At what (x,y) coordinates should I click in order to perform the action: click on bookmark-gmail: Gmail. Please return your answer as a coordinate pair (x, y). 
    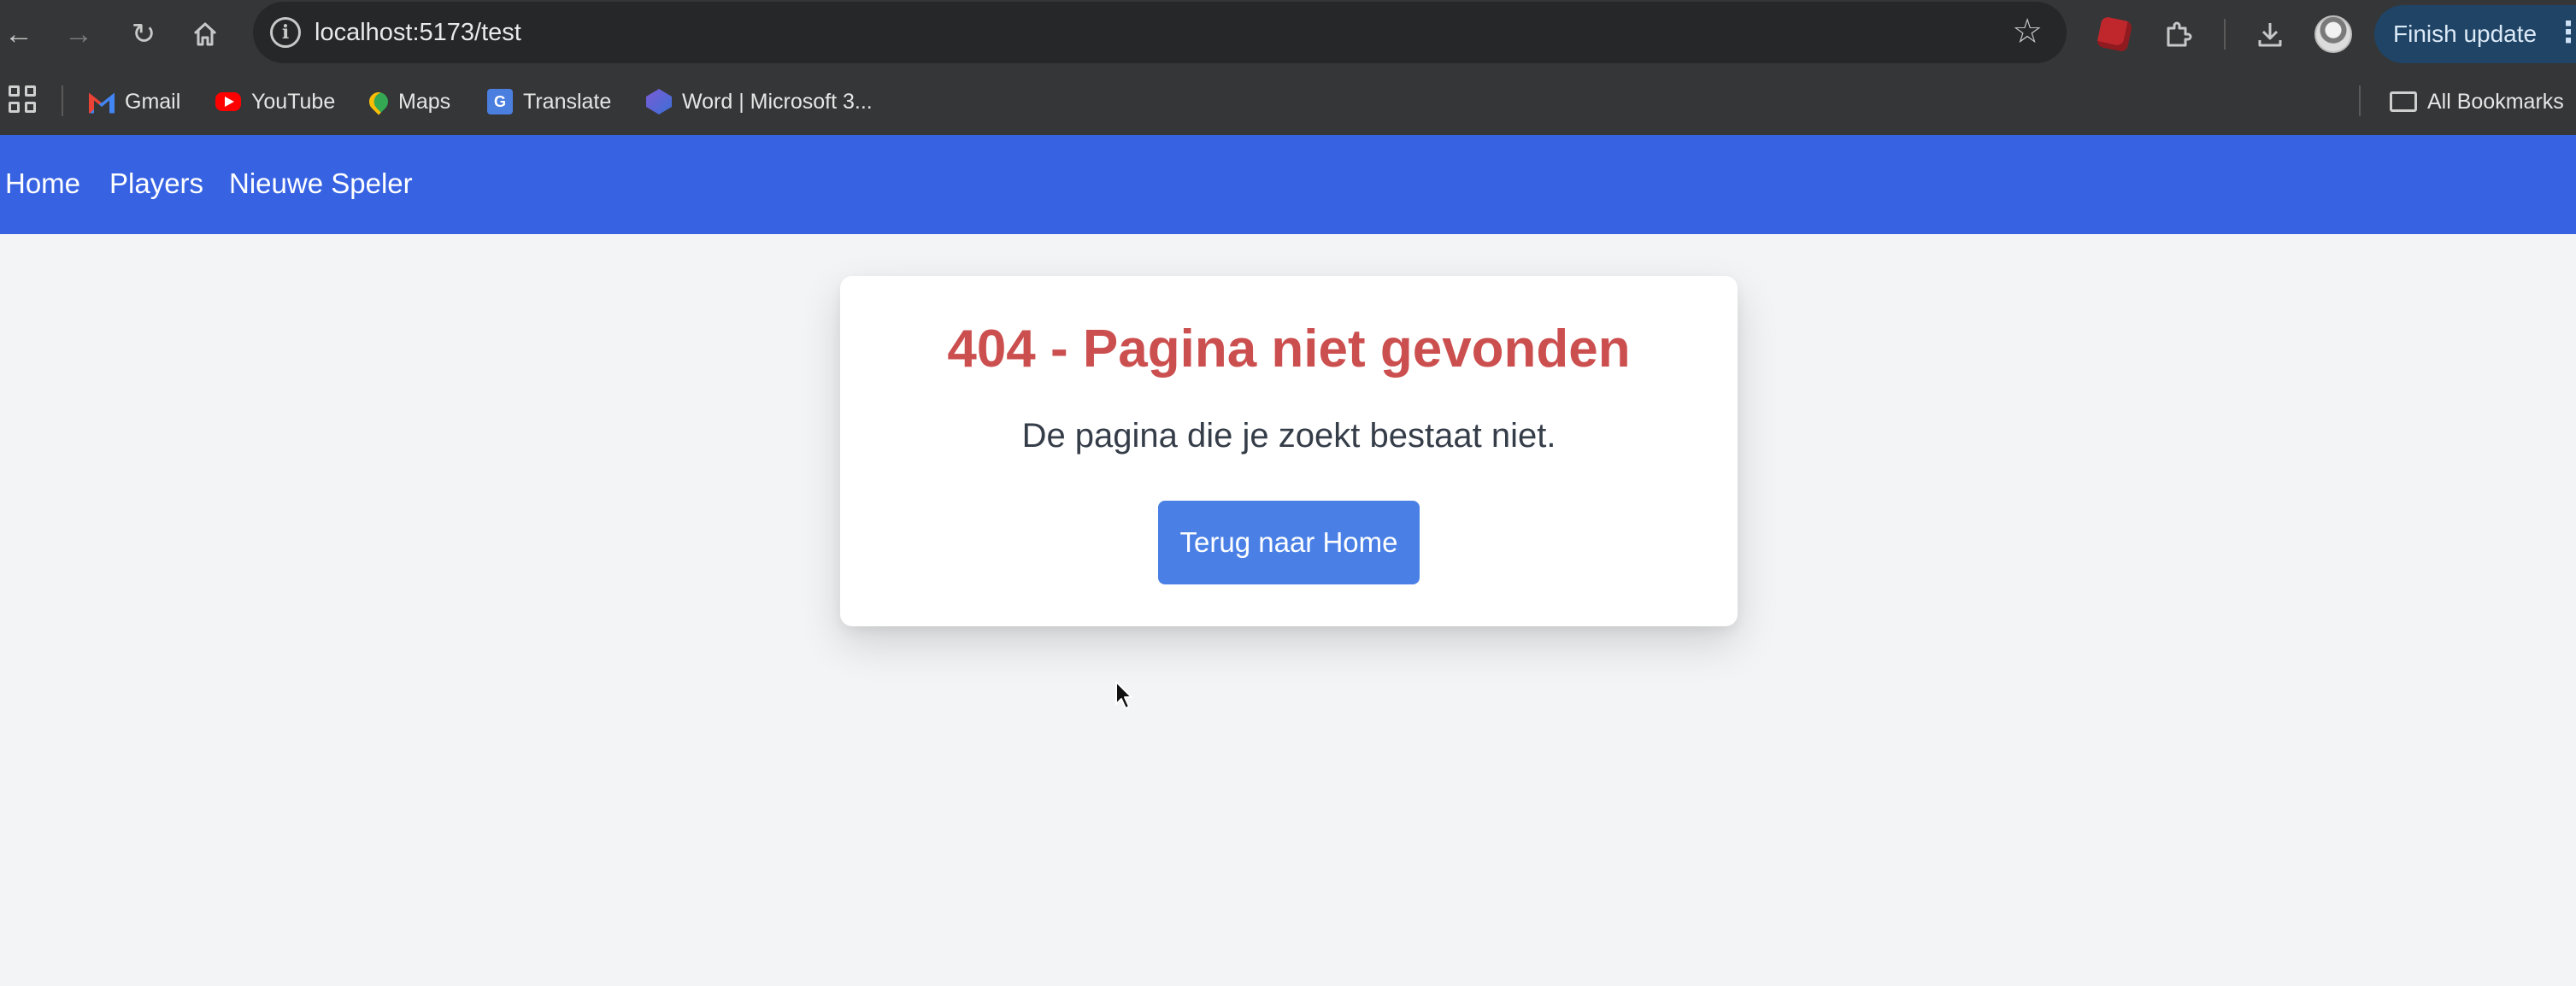
    Looking at the image, I should click on (134, 101).